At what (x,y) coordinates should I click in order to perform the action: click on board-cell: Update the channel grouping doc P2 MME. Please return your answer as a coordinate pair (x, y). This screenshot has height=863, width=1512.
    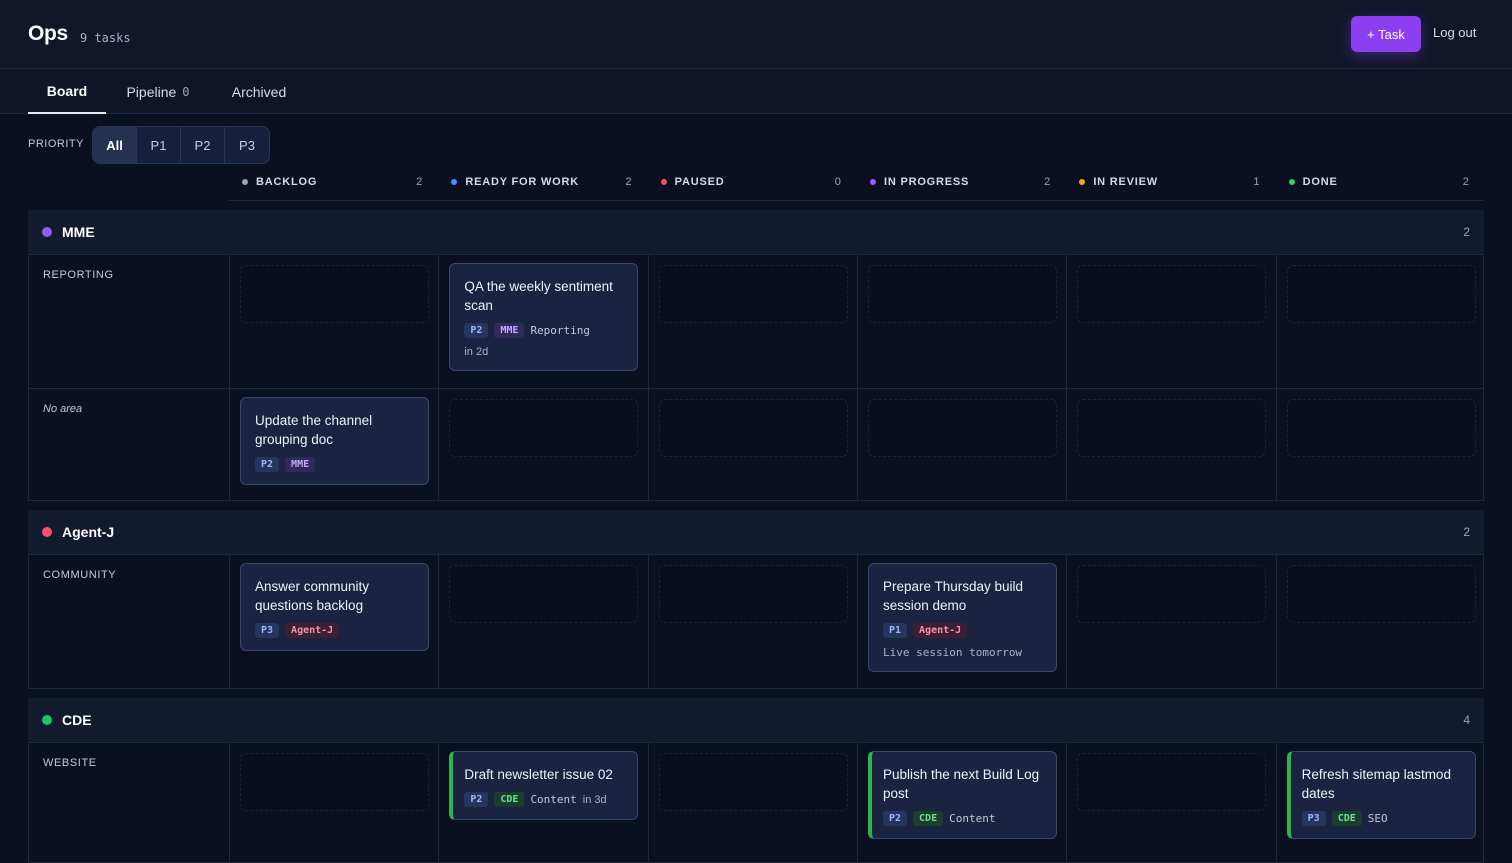
    Looking at the image, I should click on (334, 444).